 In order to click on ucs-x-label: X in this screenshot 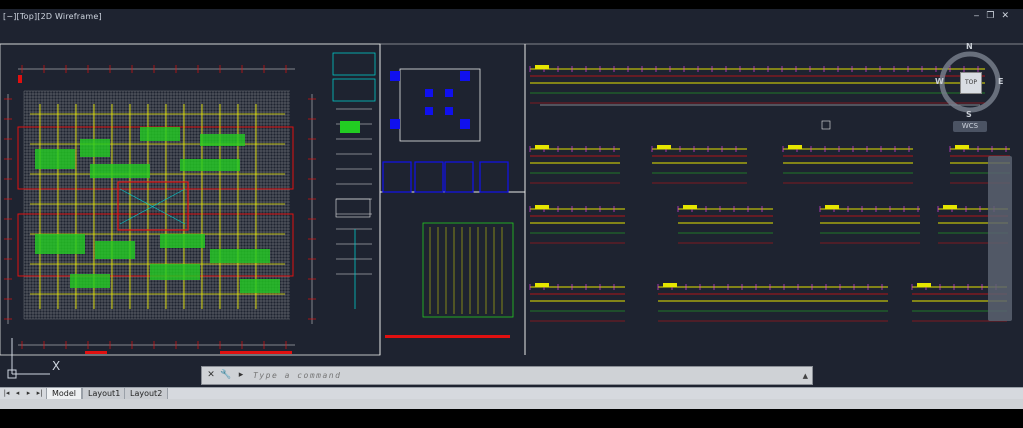, I will do `click(56, 366)`.